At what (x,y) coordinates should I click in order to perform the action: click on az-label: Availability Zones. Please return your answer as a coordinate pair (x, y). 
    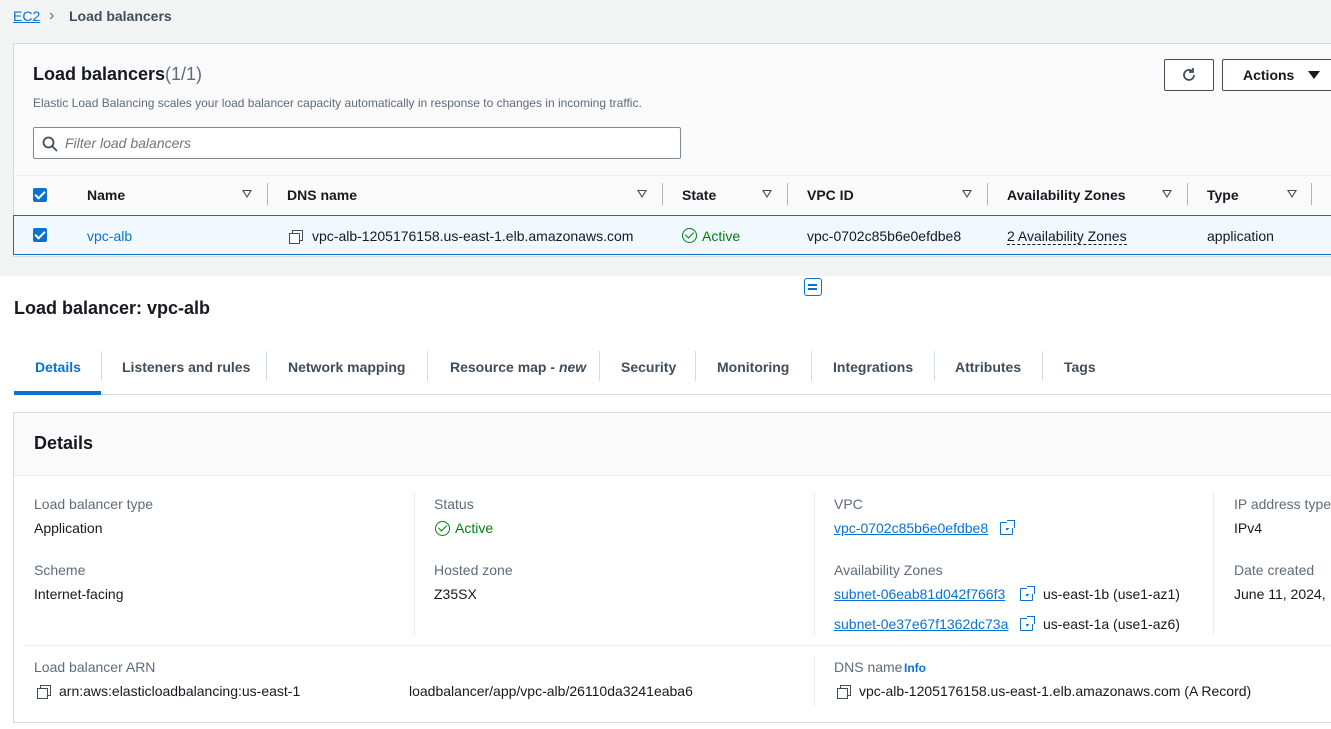
    Looking at the image, I should click on (888, 570).